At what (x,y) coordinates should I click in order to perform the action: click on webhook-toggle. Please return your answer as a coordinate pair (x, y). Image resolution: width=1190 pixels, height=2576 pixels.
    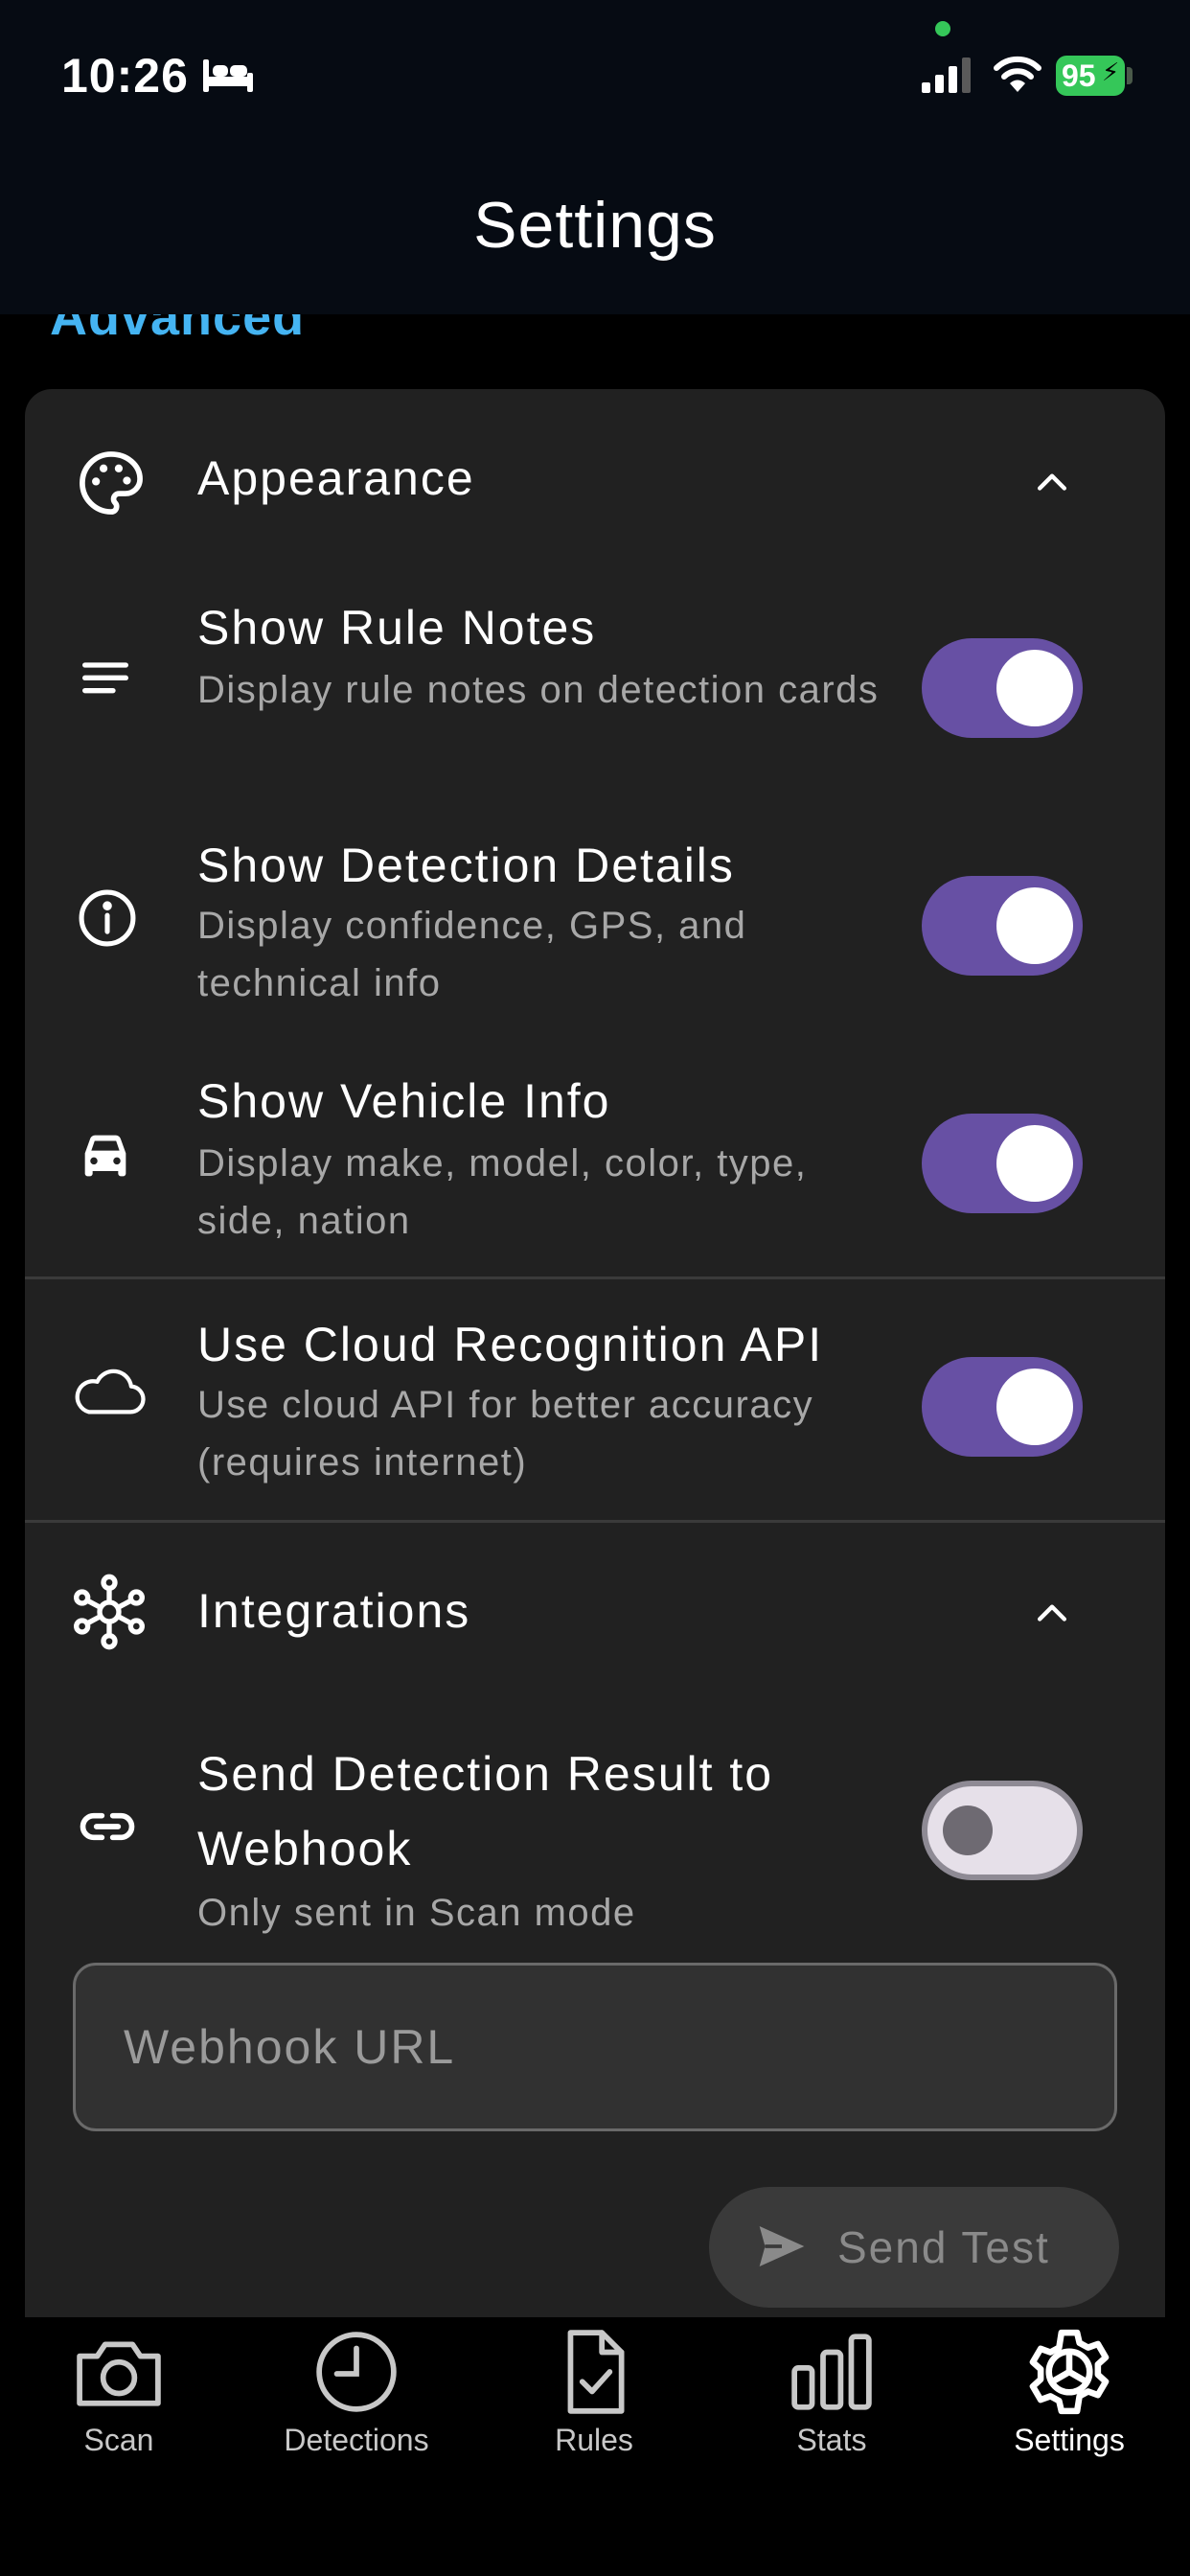
    Looking at the image, I should click on (1003, 1830).